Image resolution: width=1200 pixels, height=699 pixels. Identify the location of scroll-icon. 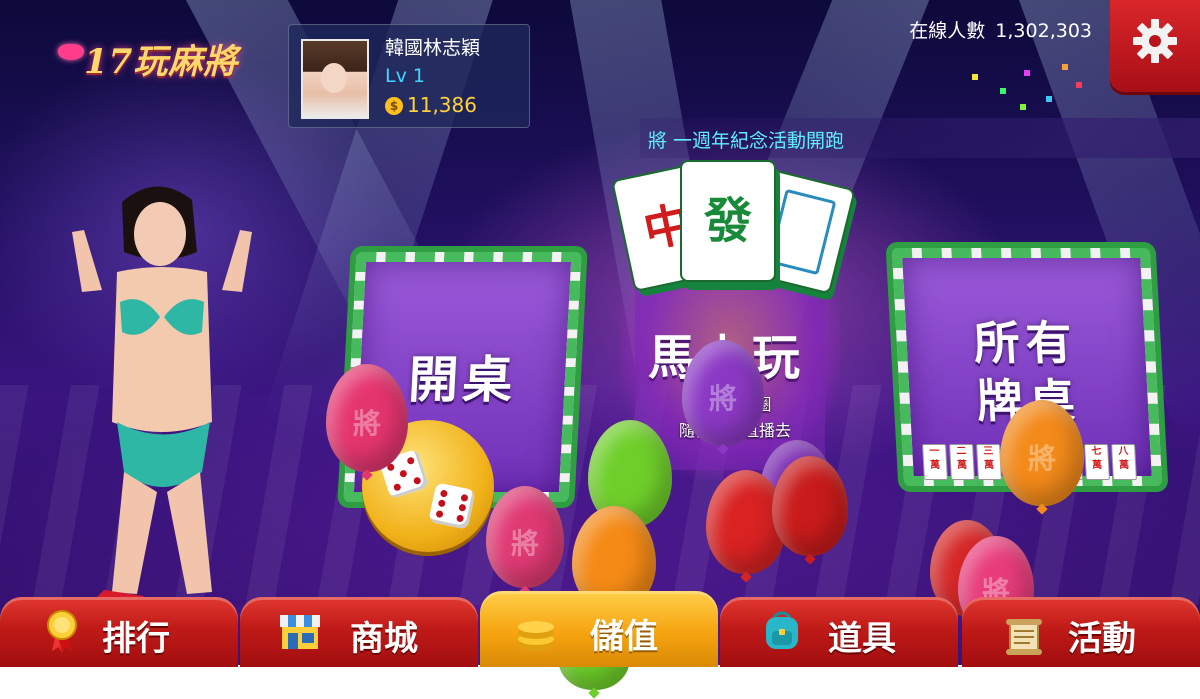
(1024, 637).